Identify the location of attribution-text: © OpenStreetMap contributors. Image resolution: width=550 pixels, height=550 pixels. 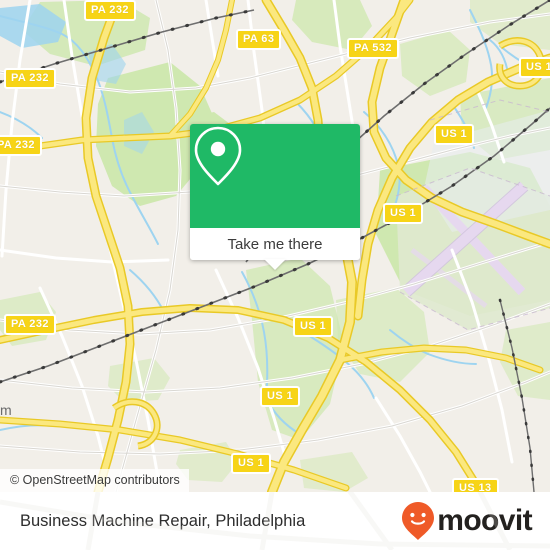
(95, 480).